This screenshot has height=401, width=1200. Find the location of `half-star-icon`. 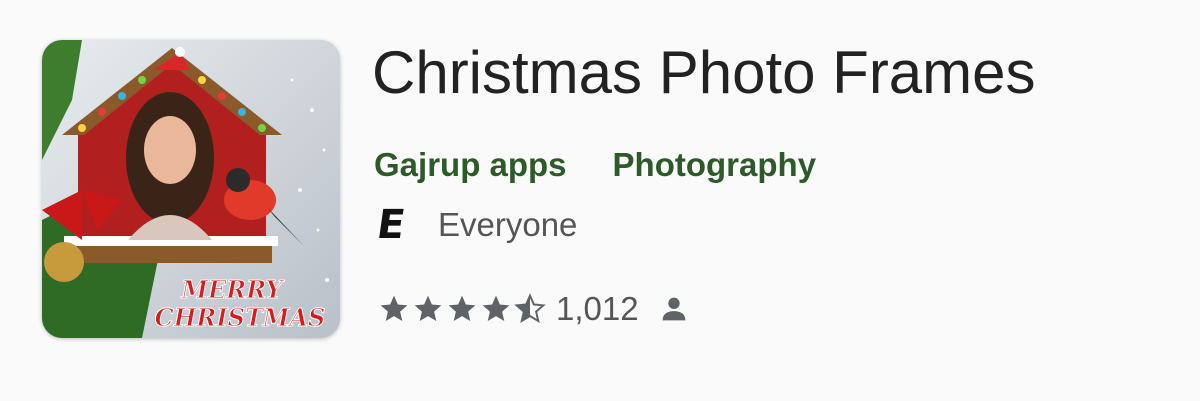

half-star-icon is located at coordinates (530, 308).